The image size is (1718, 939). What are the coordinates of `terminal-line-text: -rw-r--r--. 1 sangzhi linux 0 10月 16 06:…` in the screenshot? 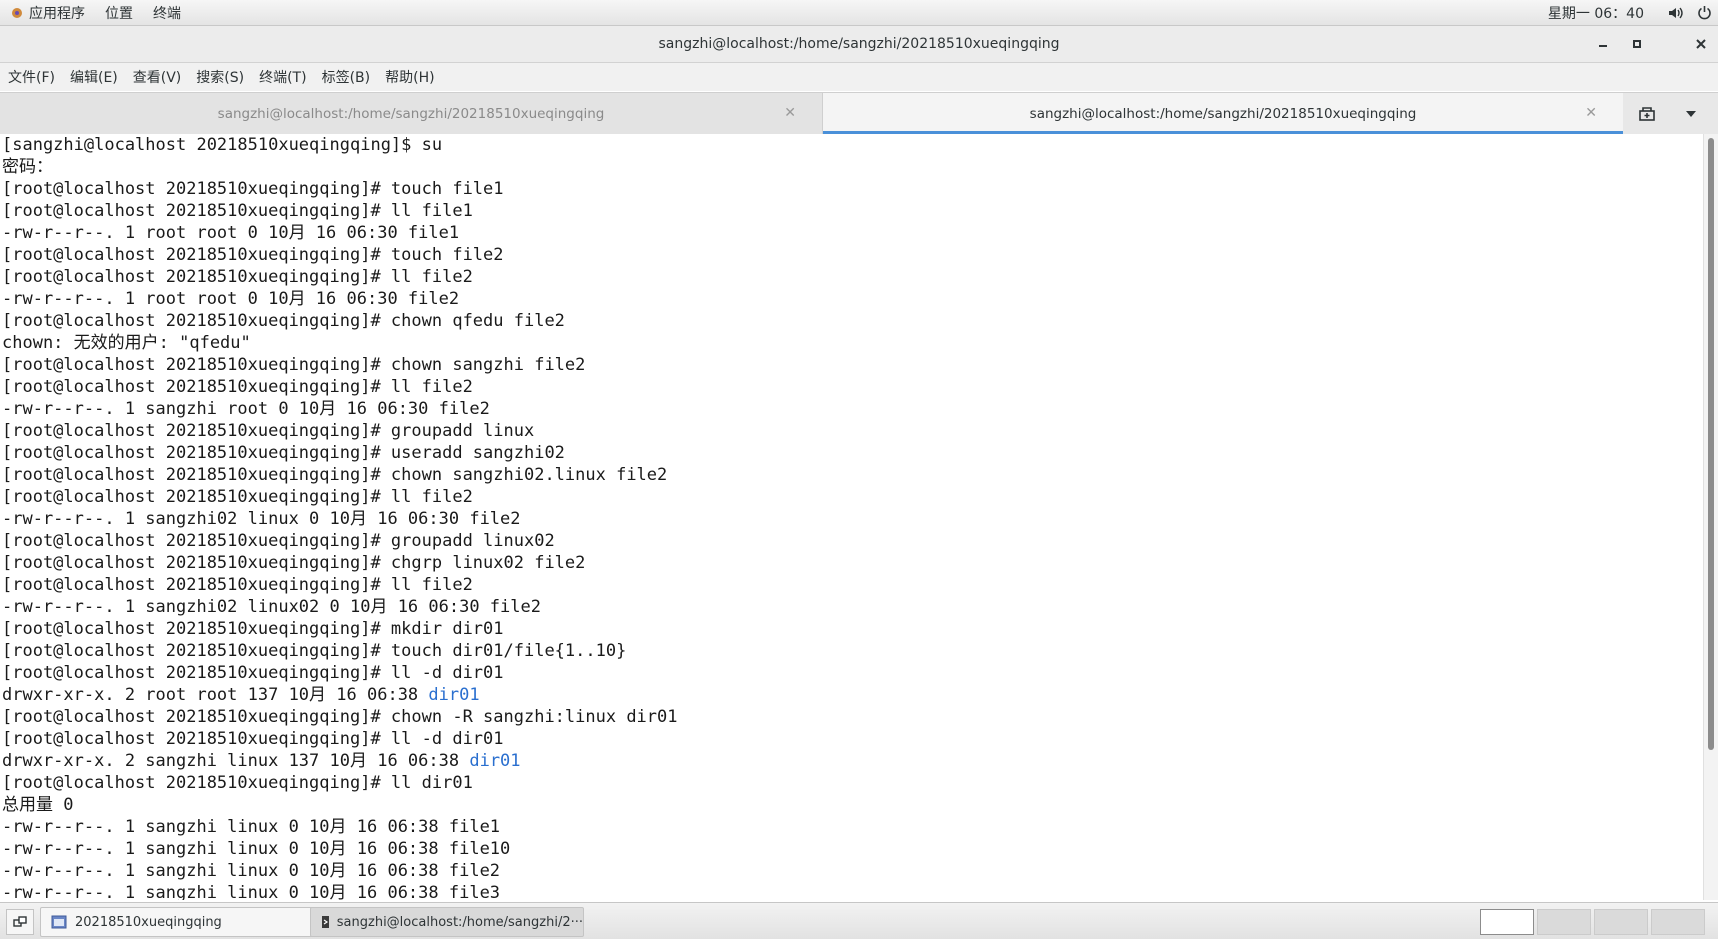 It's located at (251, 827).